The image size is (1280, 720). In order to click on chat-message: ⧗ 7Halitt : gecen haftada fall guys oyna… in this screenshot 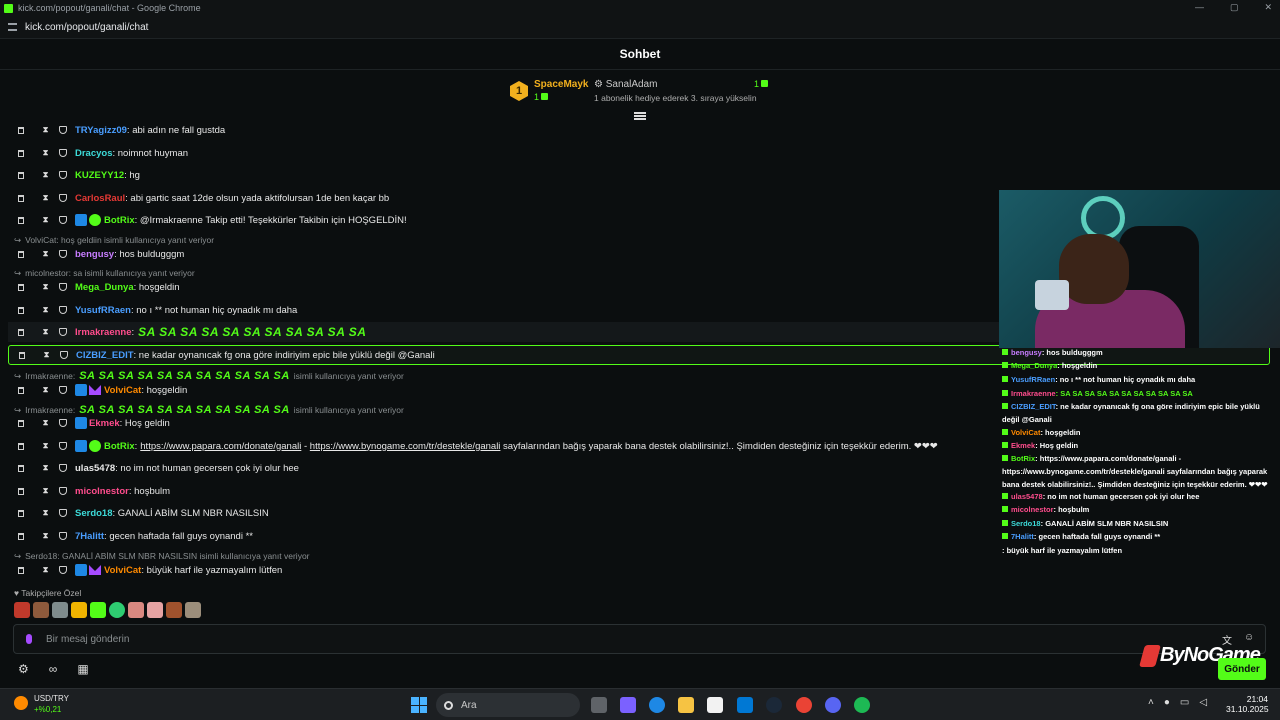, I will do `click(130, 536)`.